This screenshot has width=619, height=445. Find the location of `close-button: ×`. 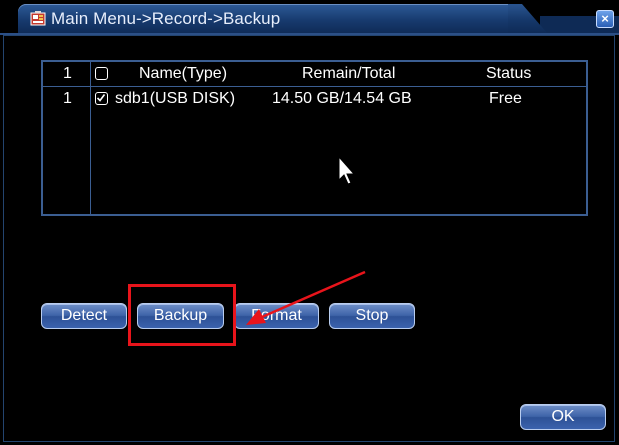

close-button: × is located at coordinates (605, 19).